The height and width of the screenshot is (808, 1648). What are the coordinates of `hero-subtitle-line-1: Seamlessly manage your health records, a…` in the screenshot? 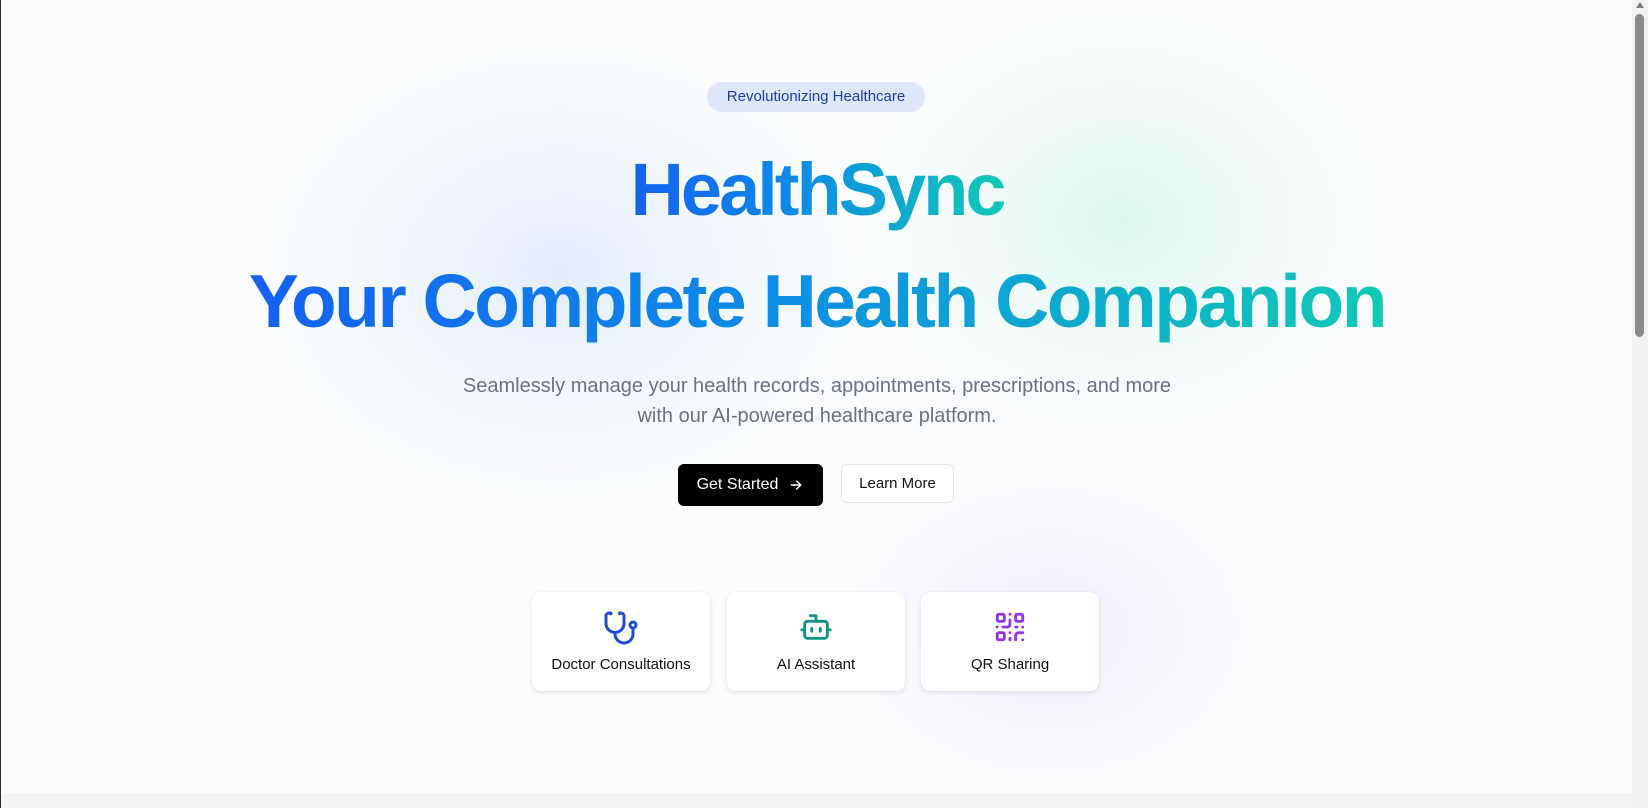 It's located at (817, 386).